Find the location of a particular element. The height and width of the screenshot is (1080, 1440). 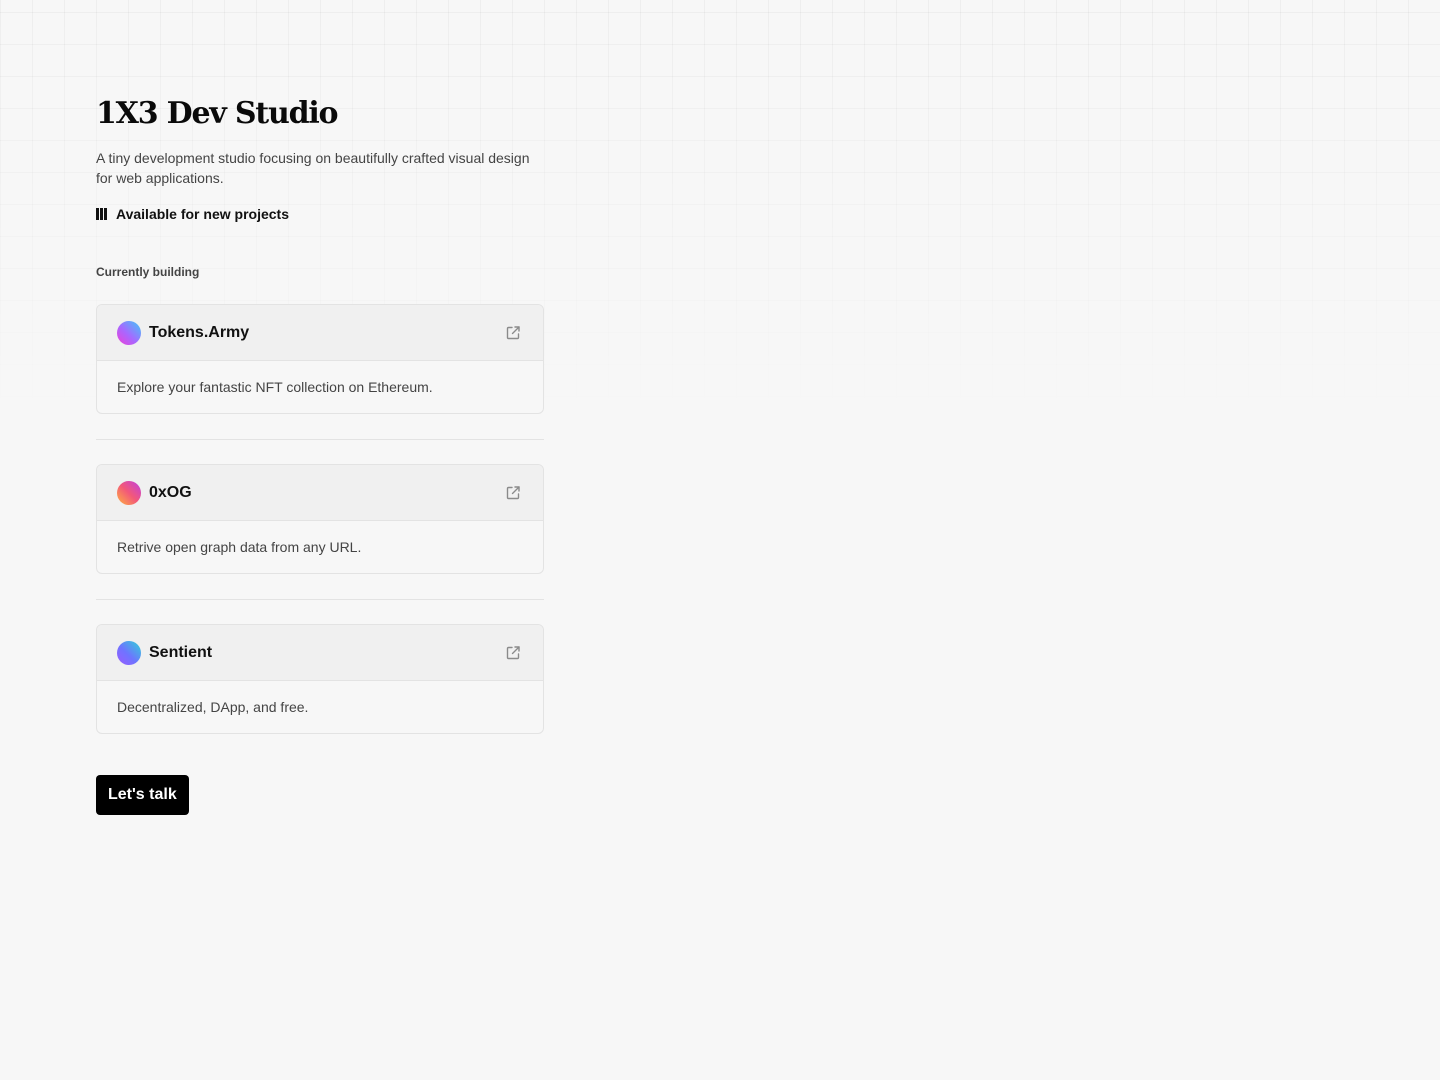

availability-status: Available for new projects is located at coordinates (192, 214).